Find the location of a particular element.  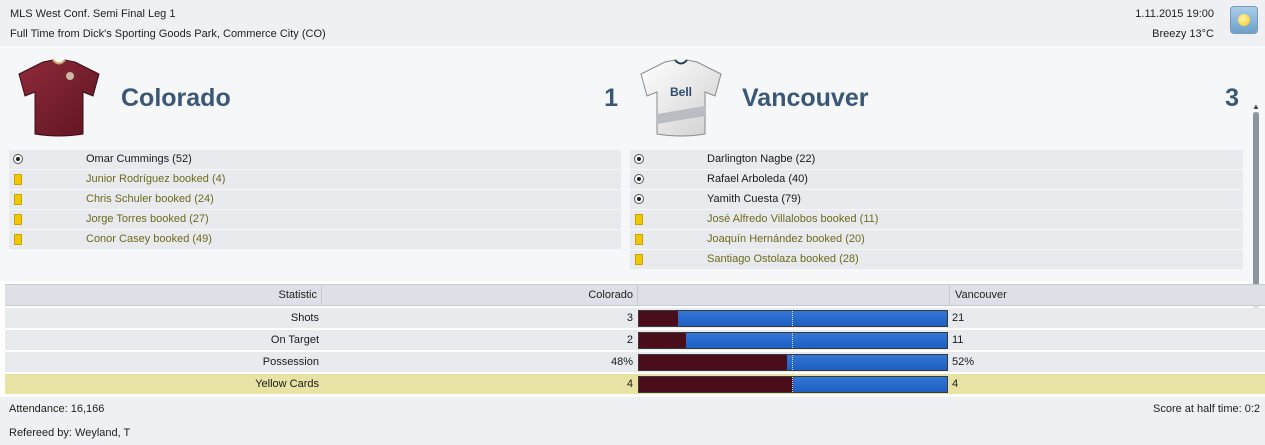

stat-home-value: 3 is located at coordinates (629, 318).